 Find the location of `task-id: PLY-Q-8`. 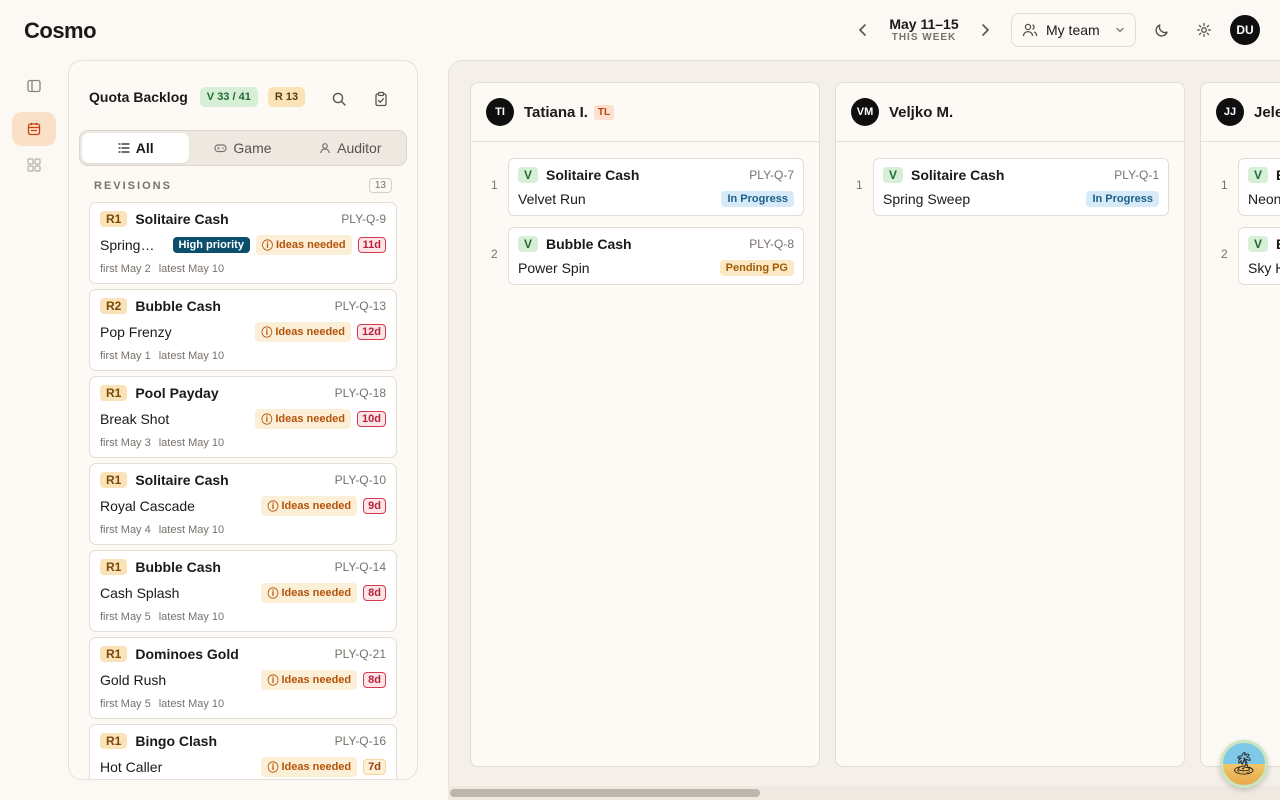

task-id: PLY-Q-8 is located at coordinates (771, 244).